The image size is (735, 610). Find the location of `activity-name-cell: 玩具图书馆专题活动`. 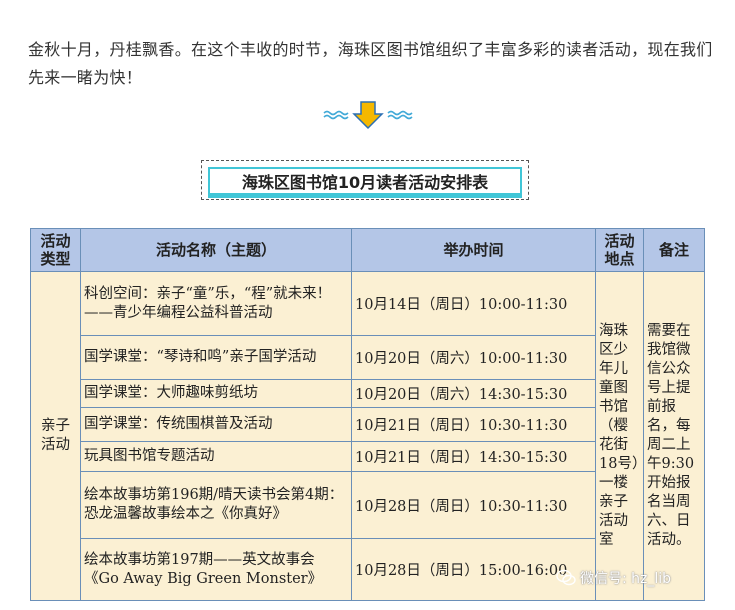

activity-name-cell: 玩具图书馆专题活动 is located at coordinates (216, 456).